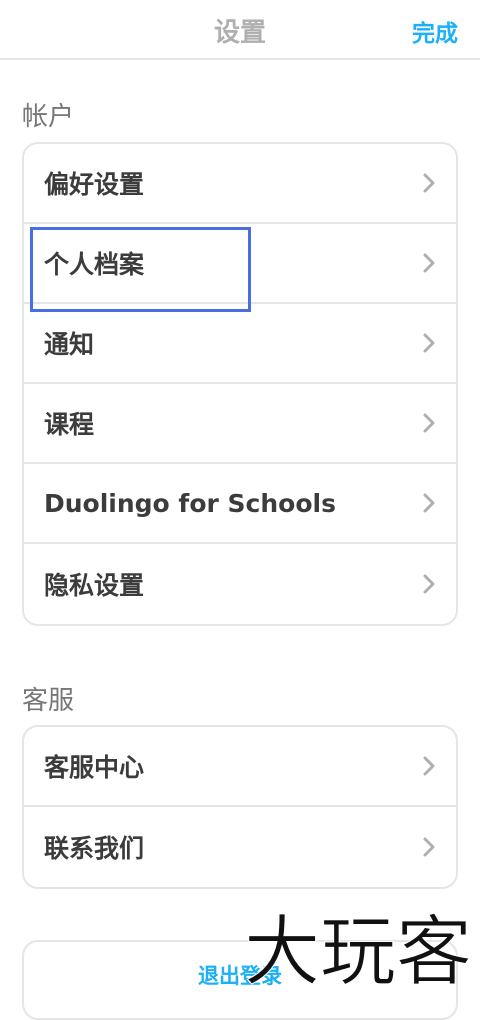  I want to click on settings-item-duolingo-for-schools: Duolingo for Schools, so click(240, 504).